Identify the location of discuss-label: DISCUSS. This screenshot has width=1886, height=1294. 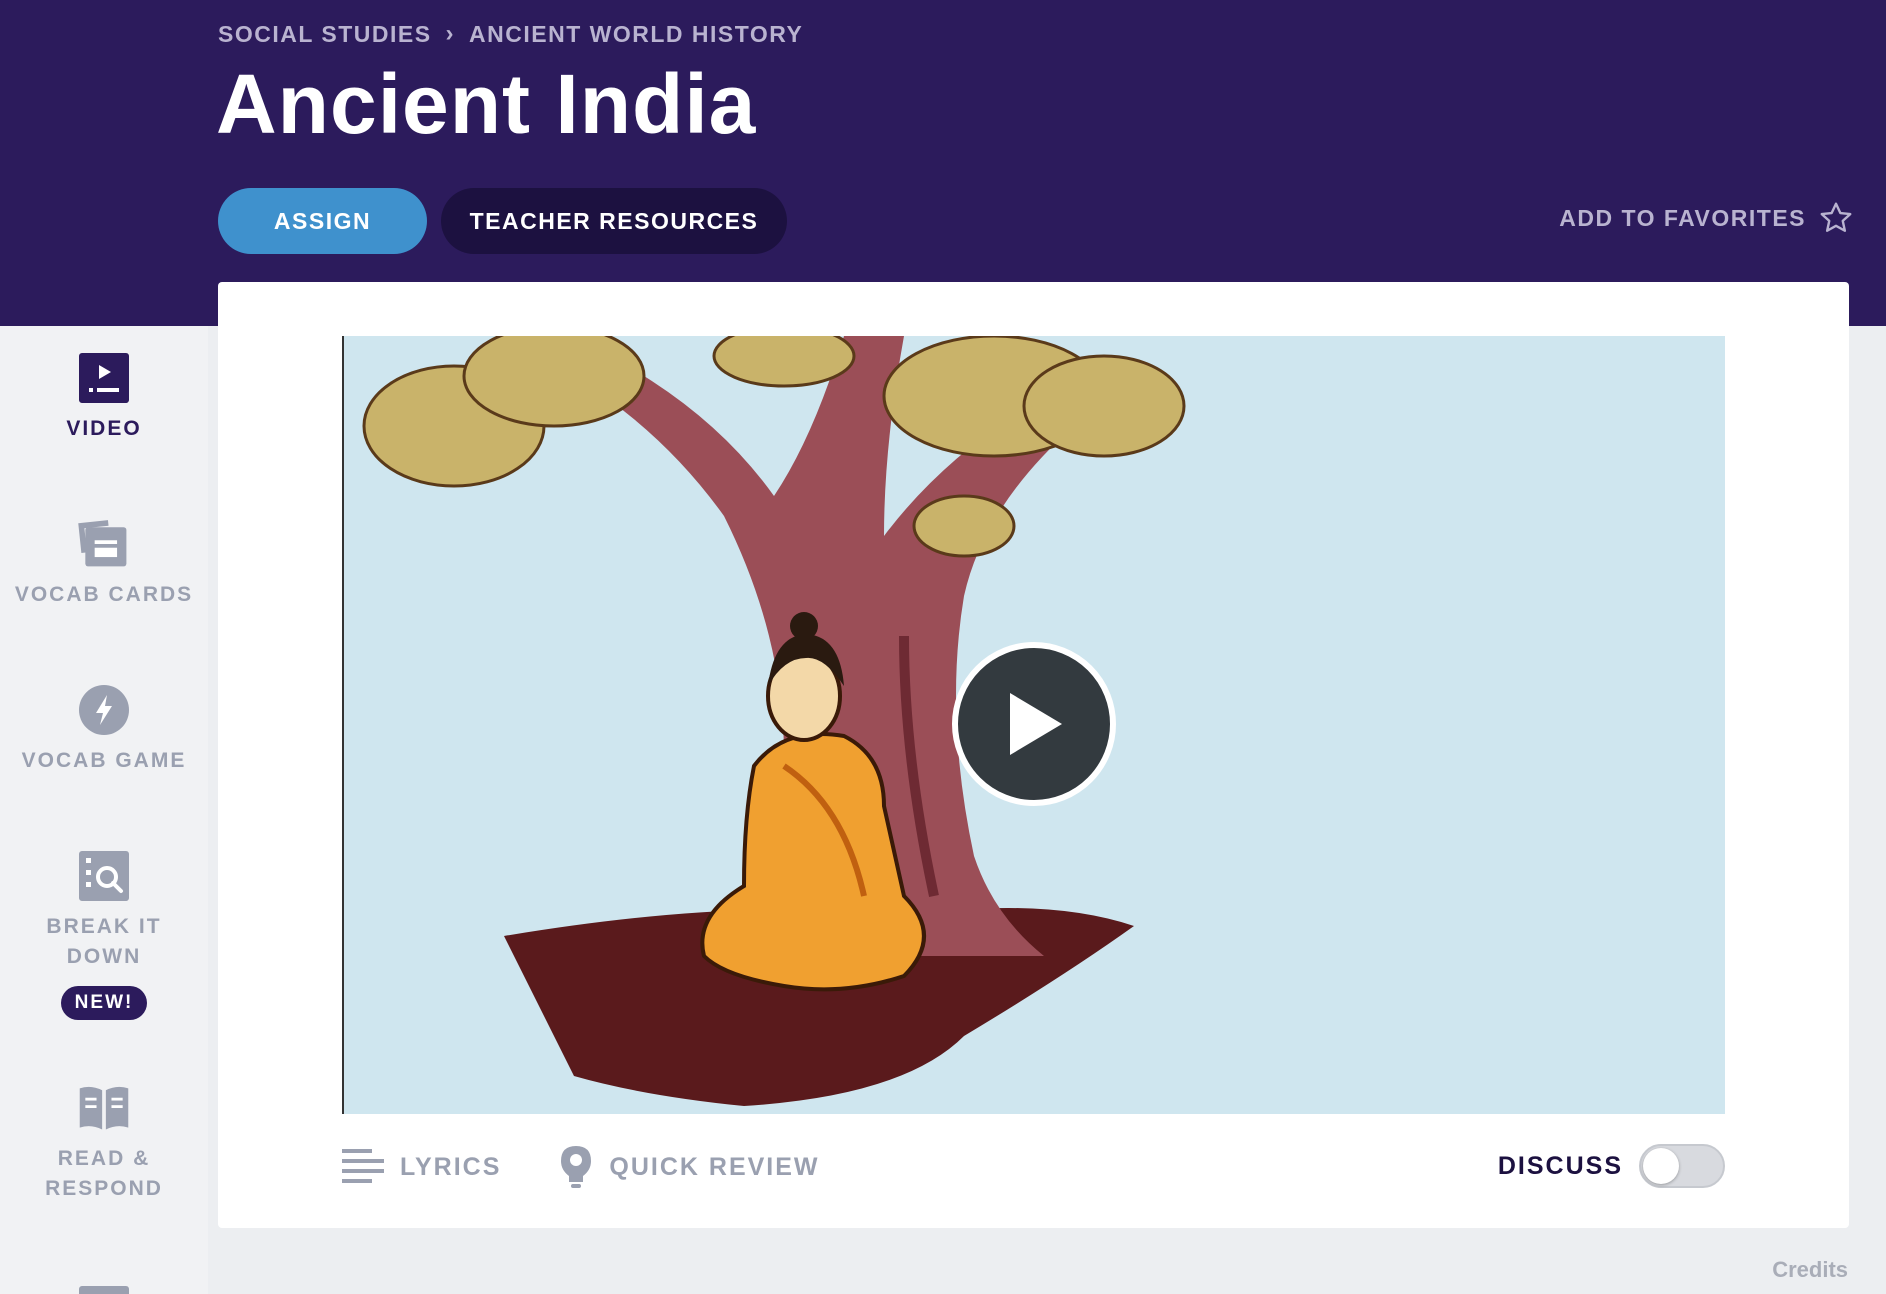
(1560, 1165).